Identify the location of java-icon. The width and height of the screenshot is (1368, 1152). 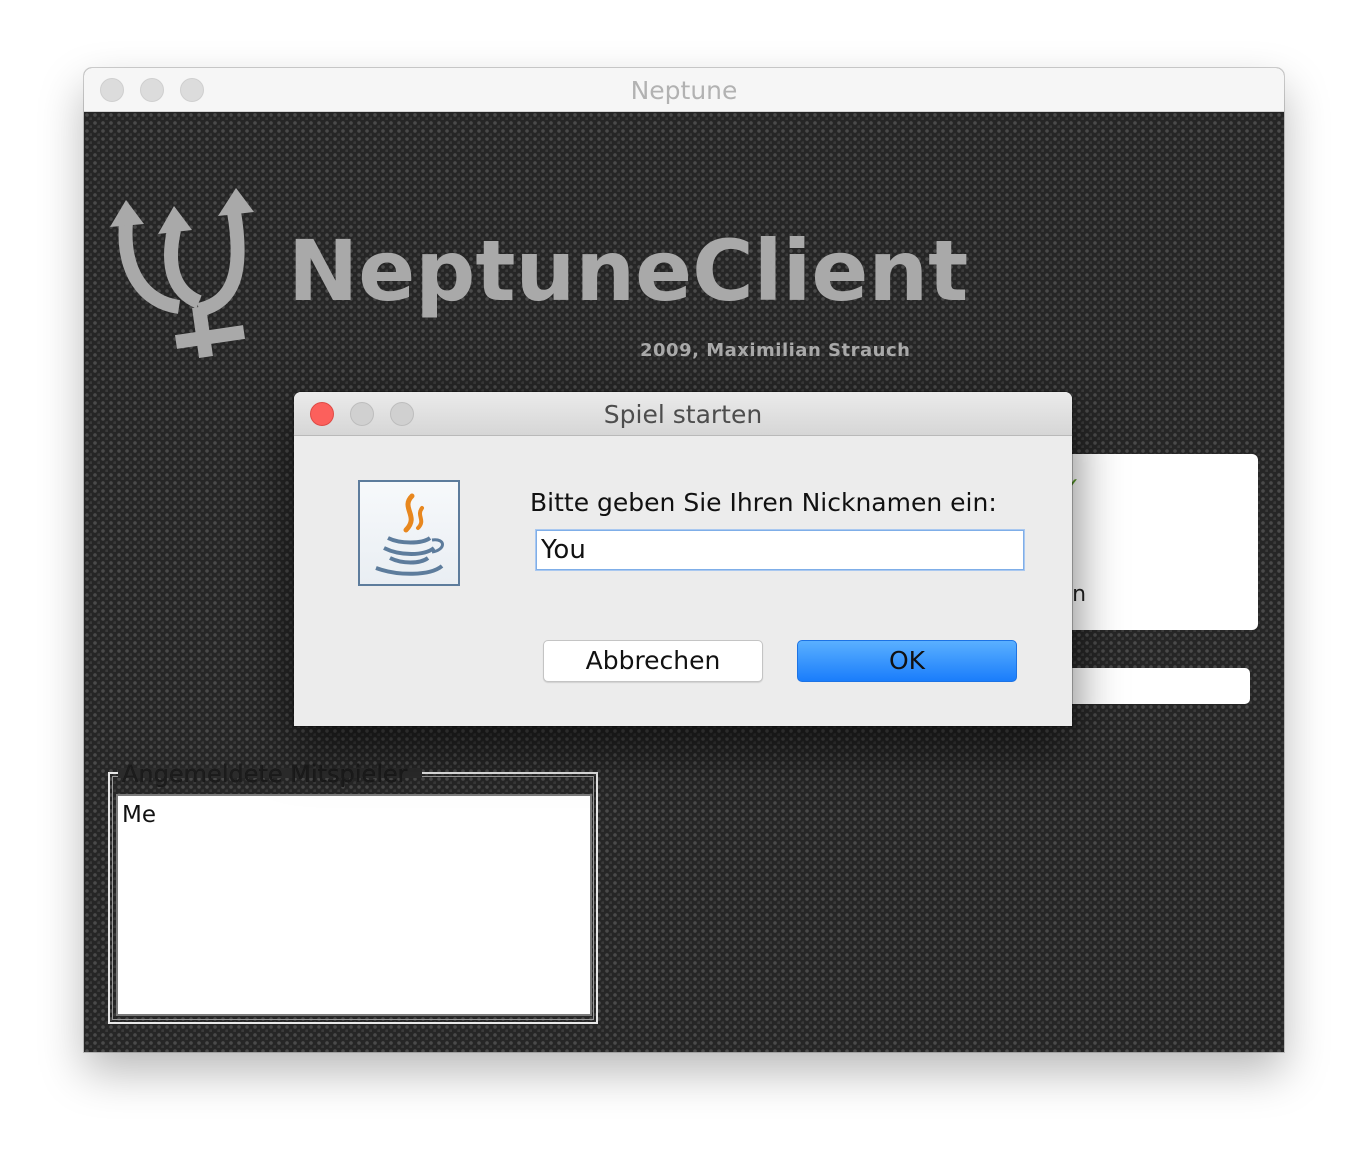
(409, 533).